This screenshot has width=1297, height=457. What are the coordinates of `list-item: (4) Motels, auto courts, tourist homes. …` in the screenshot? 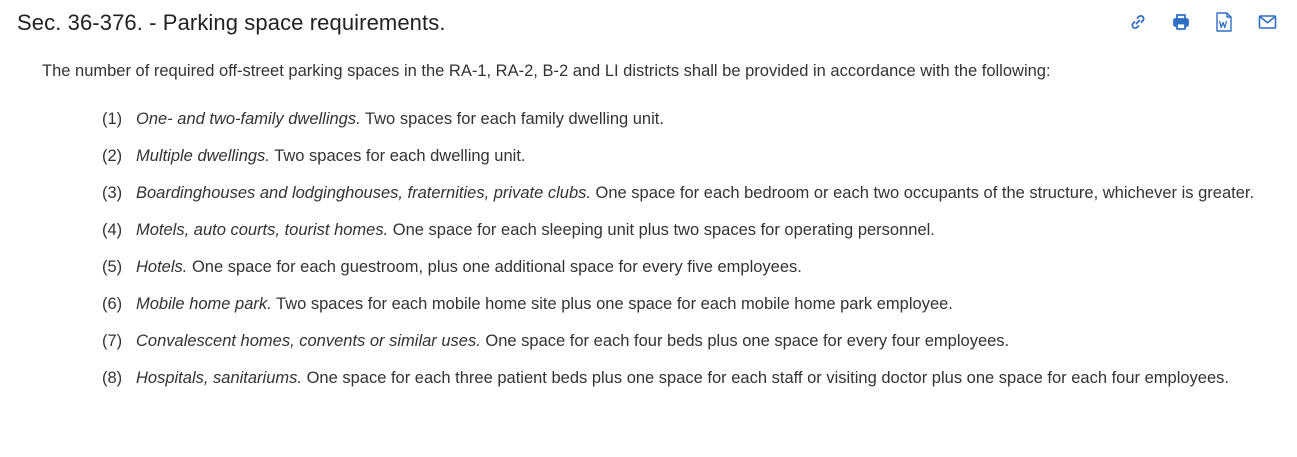 It's located at (692, 231).